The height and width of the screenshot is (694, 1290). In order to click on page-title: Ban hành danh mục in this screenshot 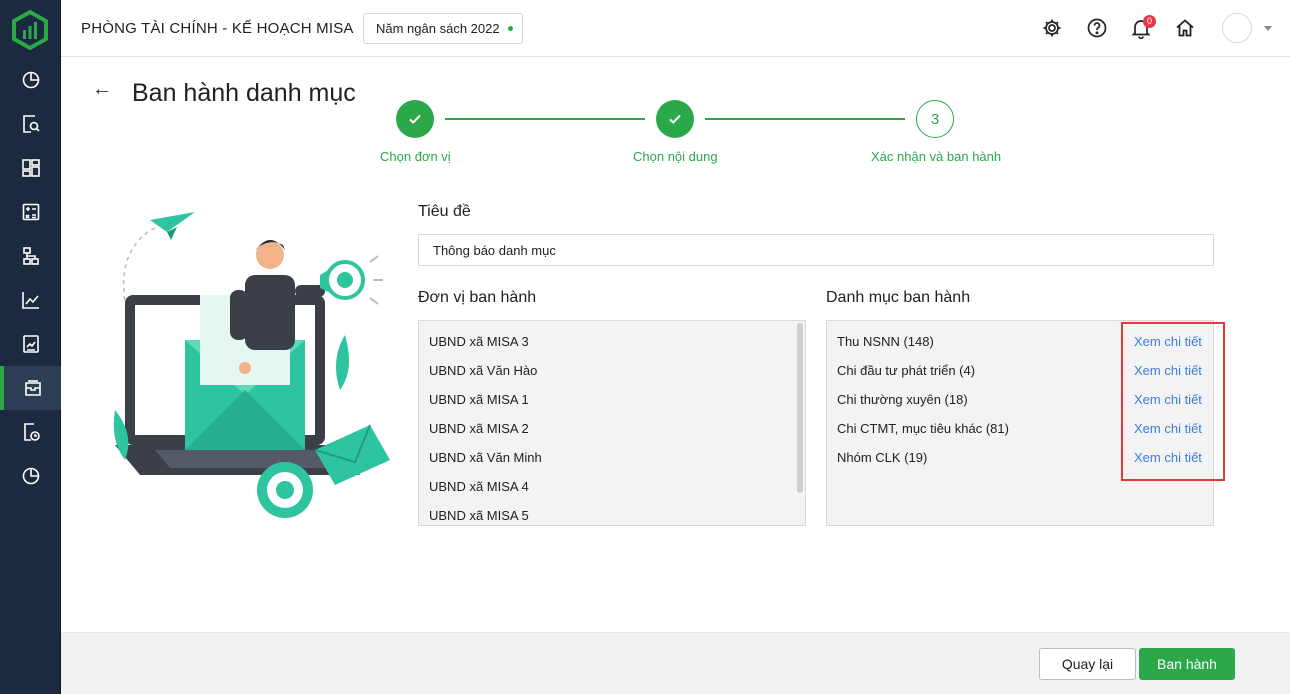, I will do `click(244, 93)`.